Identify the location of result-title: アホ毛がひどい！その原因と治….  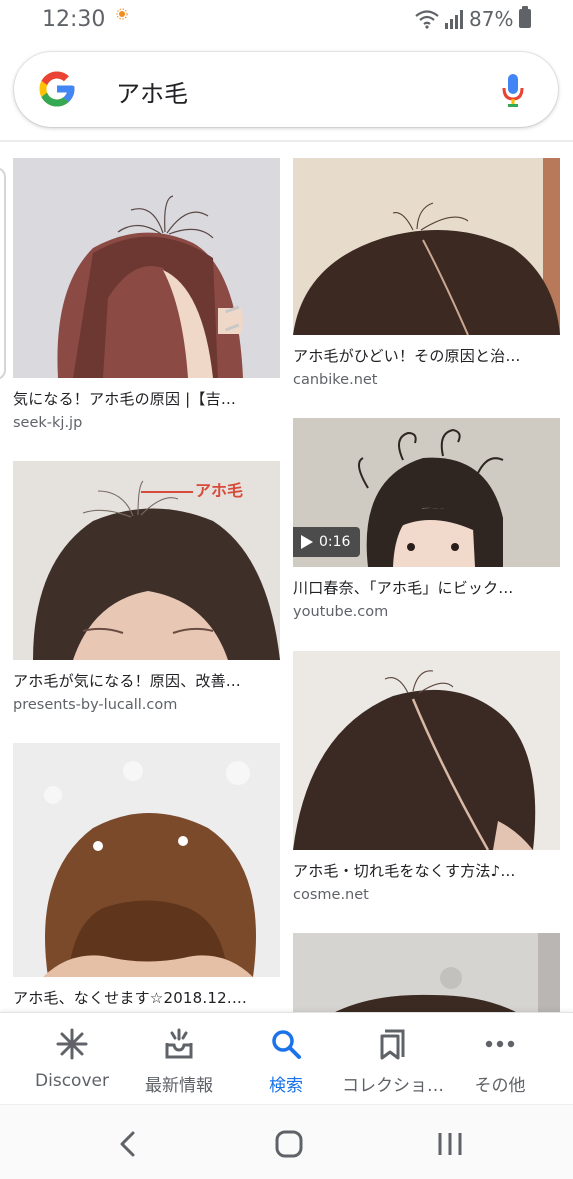
(426, 355).